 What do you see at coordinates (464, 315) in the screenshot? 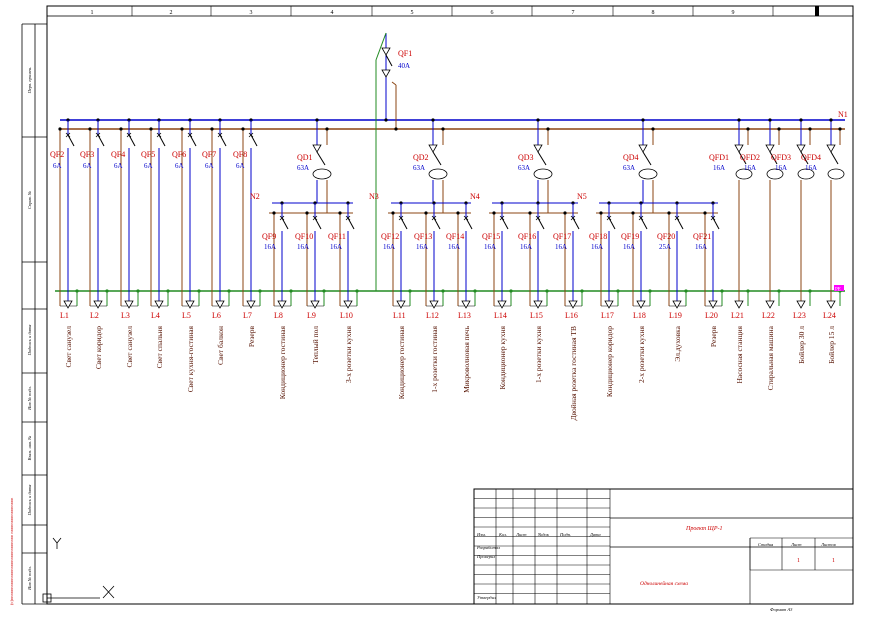
I see `line-id: L13` at bounding box center [464, 315].